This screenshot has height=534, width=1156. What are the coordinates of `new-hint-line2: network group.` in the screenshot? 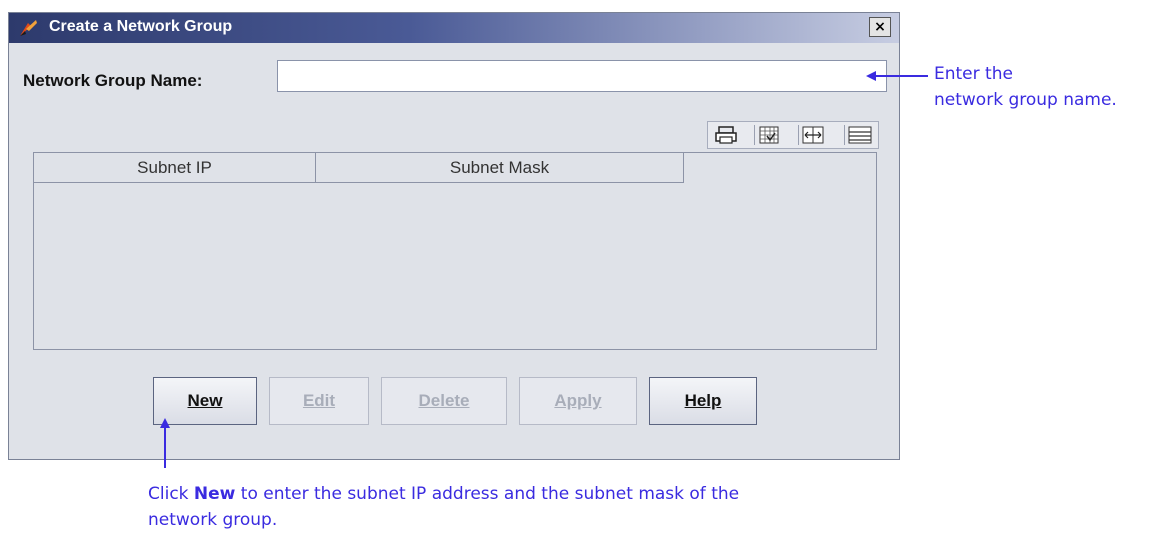 It's located at (213, 520).